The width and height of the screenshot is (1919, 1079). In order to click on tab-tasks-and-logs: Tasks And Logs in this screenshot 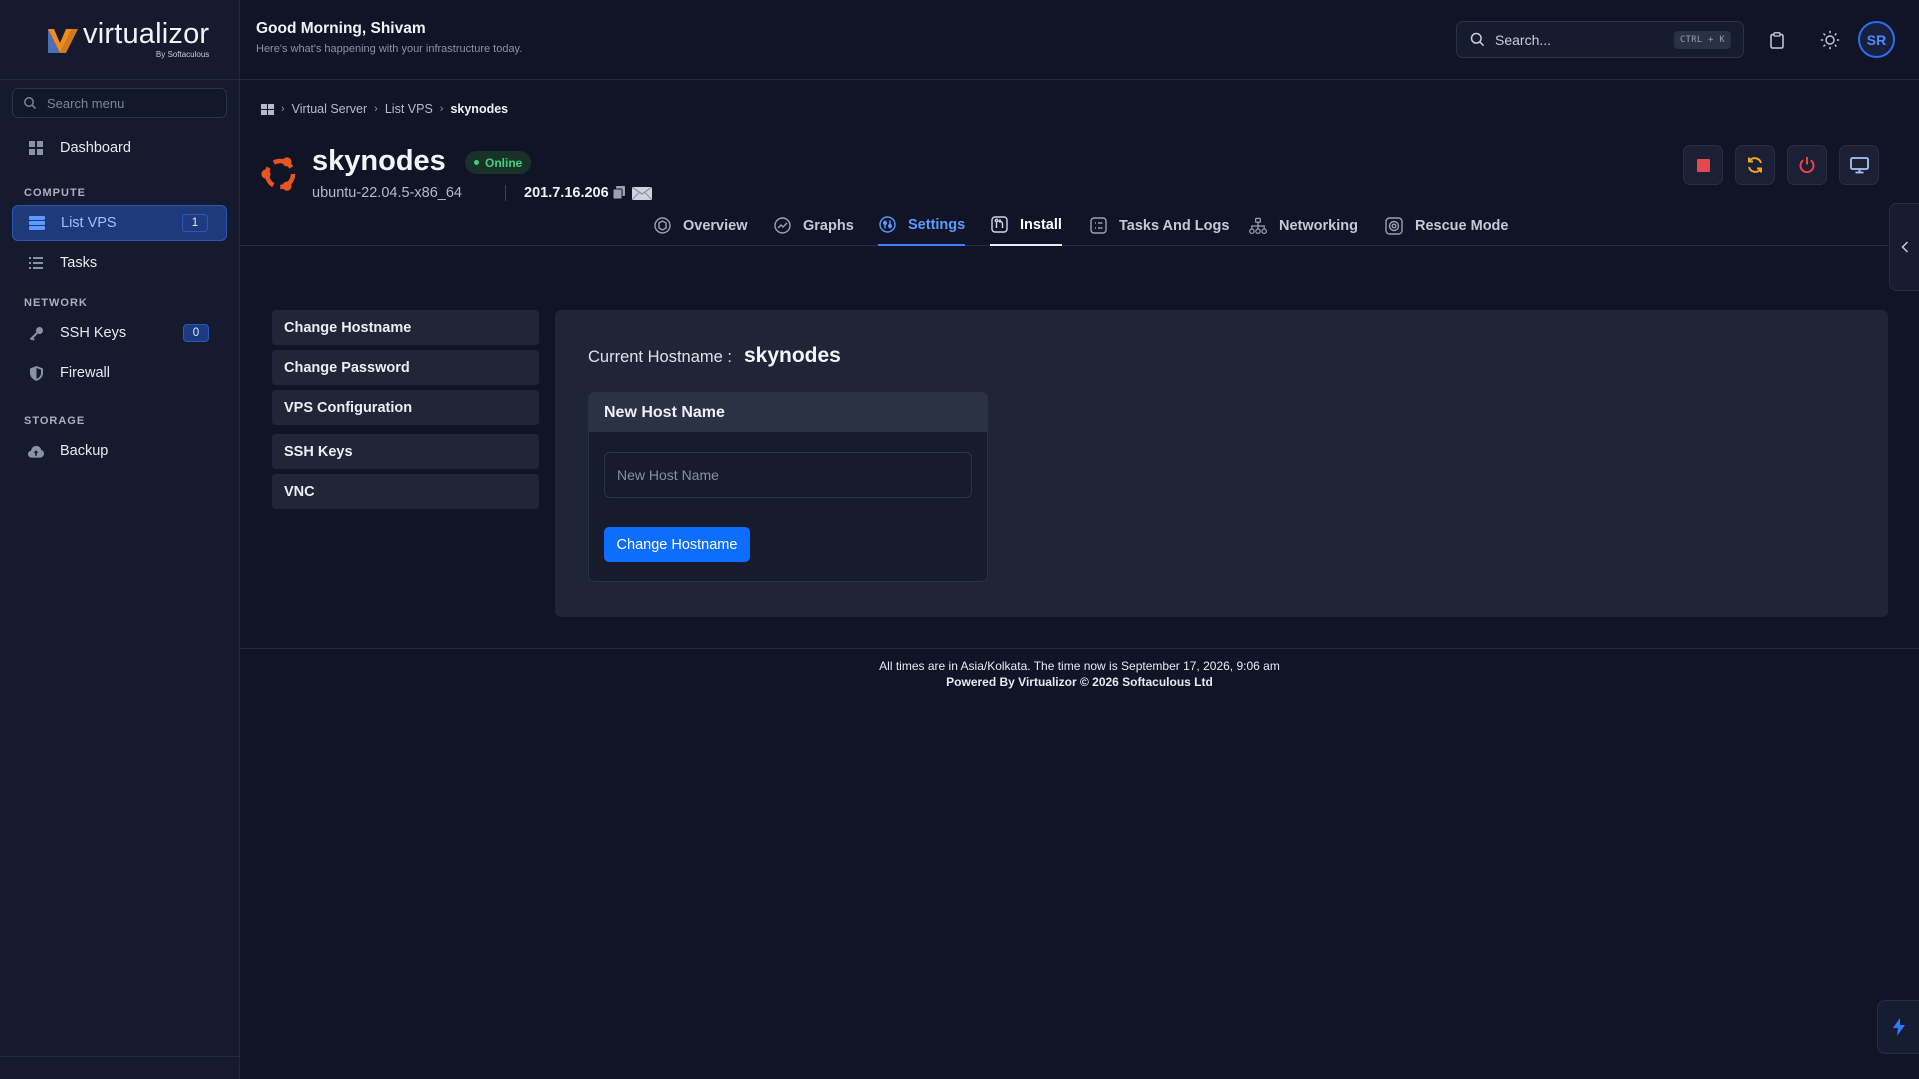, I will do `click(1159, 225)`.